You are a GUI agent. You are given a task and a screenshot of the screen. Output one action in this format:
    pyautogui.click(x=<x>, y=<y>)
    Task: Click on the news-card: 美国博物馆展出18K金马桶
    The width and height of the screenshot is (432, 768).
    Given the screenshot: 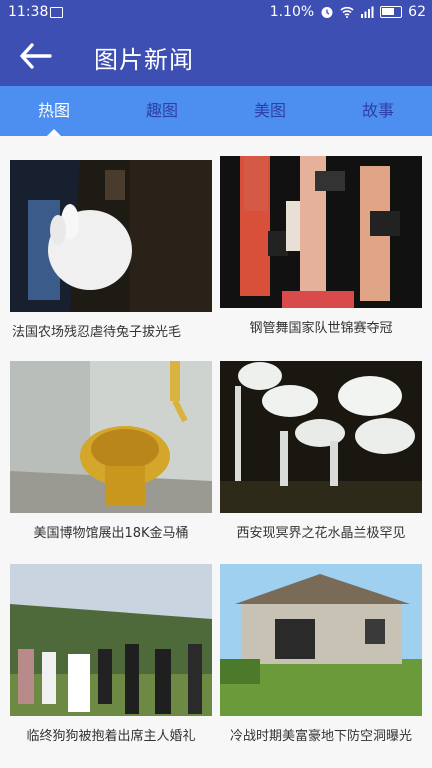 What is the action you would take?
    pyautogui.click(x=111, y=451)
    